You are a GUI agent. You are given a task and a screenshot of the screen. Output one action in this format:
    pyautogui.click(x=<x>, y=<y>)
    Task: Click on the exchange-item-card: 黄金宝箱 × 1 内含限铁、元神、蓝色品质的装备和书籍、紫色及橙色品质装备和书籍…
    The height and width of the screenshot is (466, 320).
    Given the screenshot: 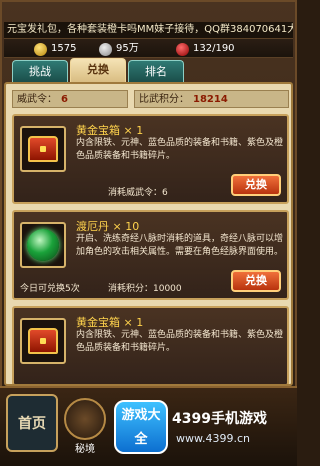 What is the action you would take?
    pyautogui.click(x=150, y=345)
    